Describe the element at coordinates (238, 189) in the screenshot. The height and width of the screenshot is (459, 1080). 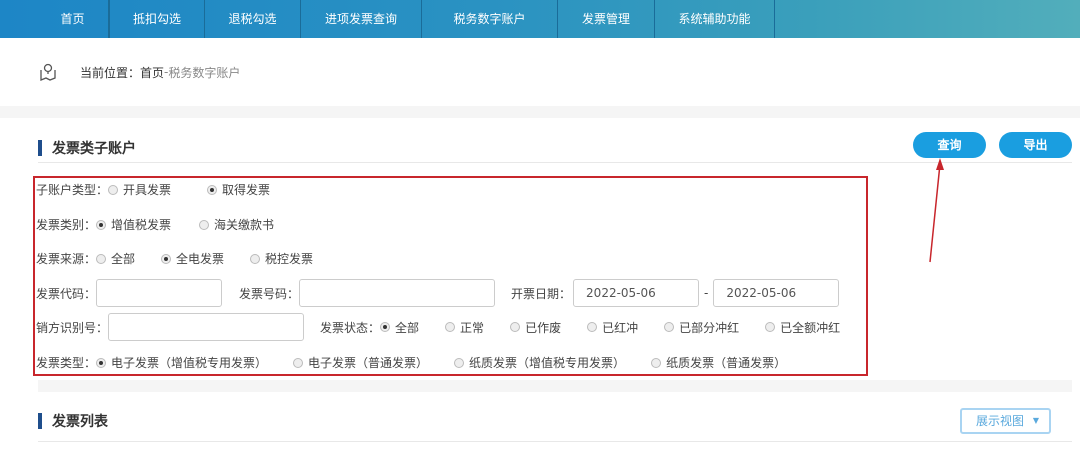
I see `radio-received-invoice: 取得发票` at that location.